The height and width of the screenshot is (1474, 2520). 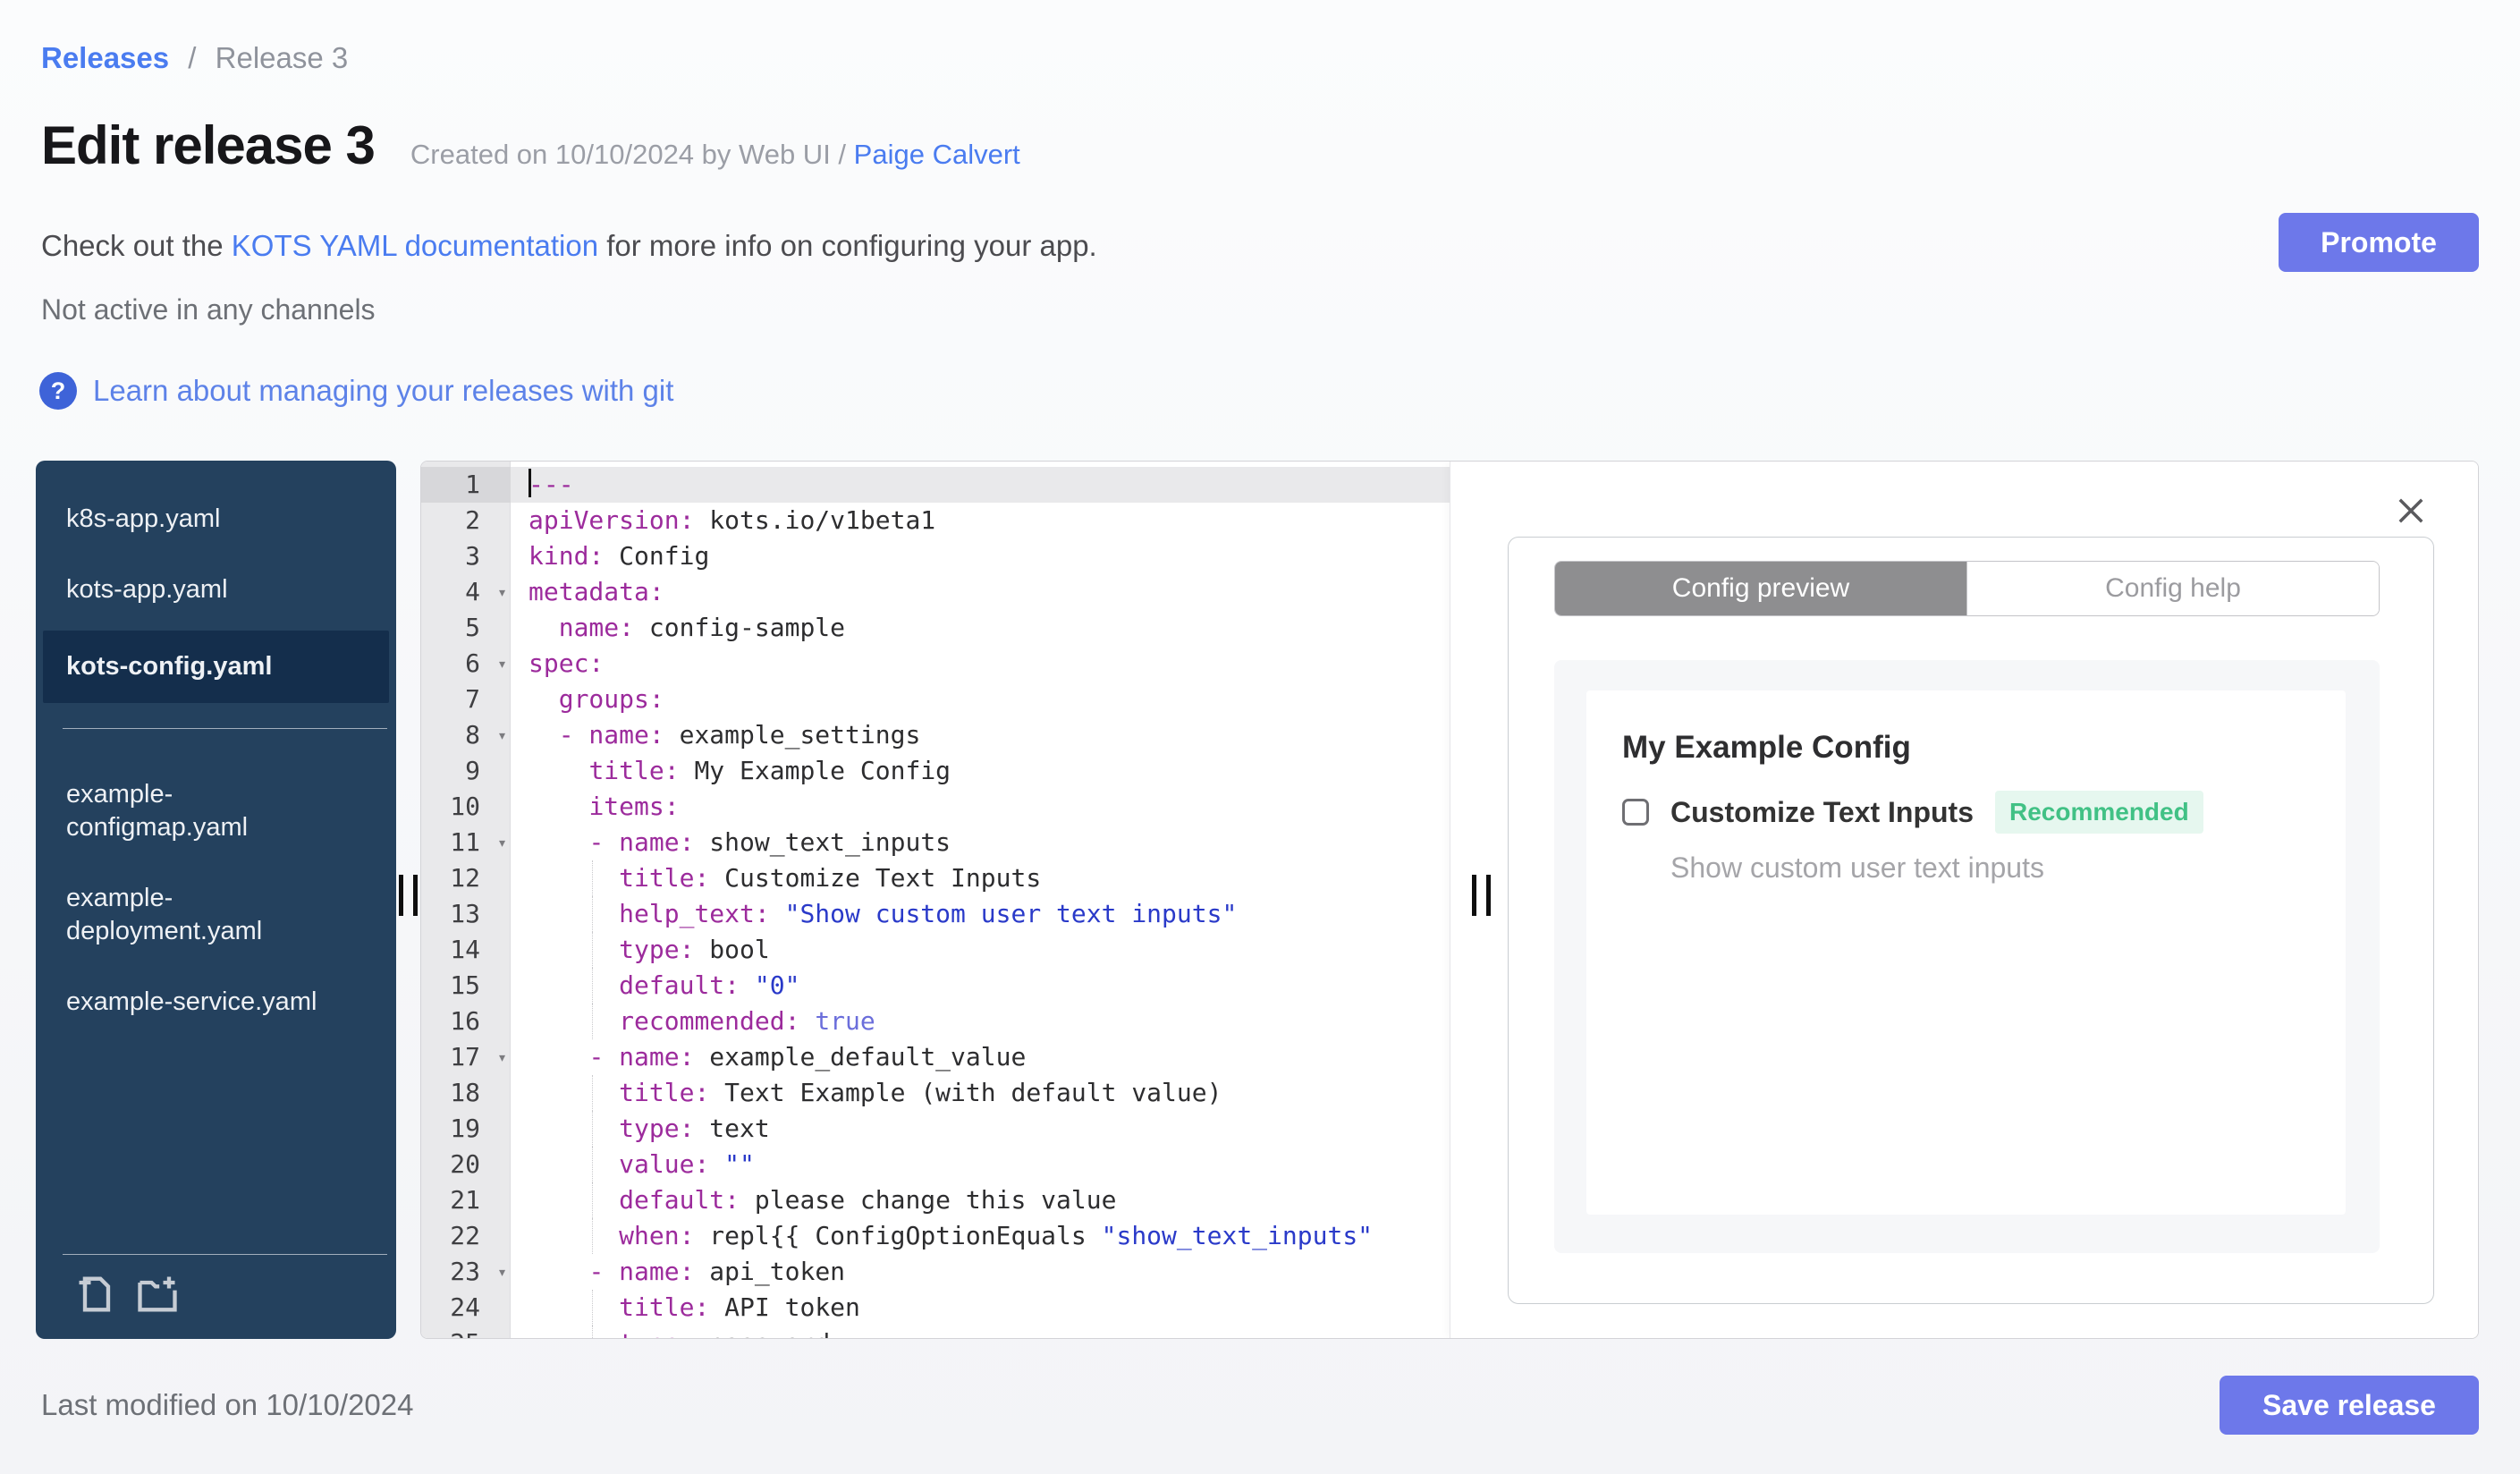 What do you see at coordinates (980, 1332) in the screenshot?
I see `code-line-text: type: password` at bounding box center [980, 1332].